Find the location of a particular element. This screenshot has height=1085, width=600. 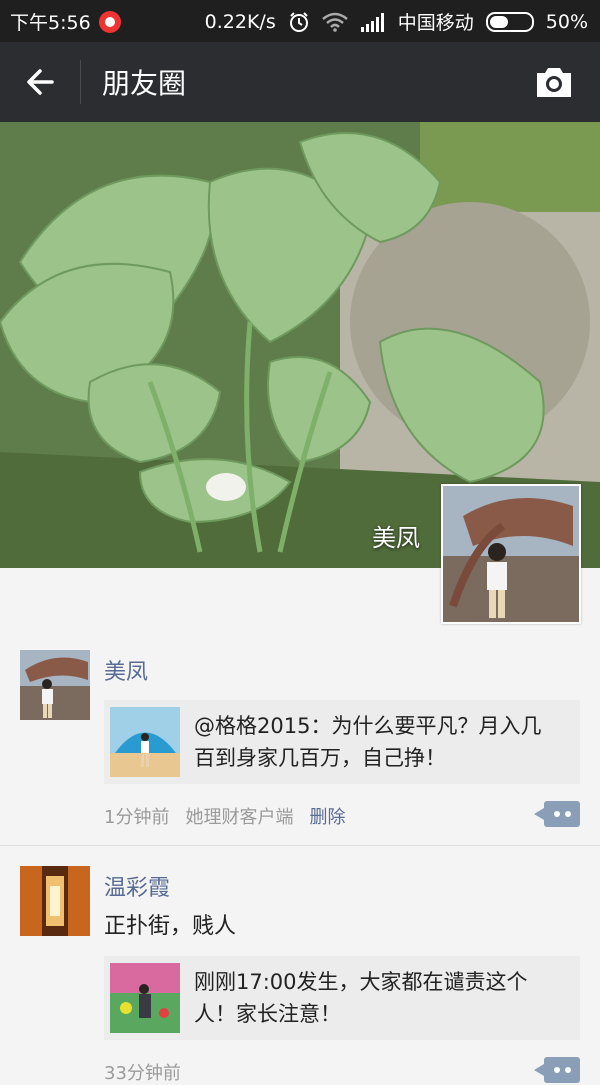

post-meta: 33分钟前 is located at coordinates (142, 1072).